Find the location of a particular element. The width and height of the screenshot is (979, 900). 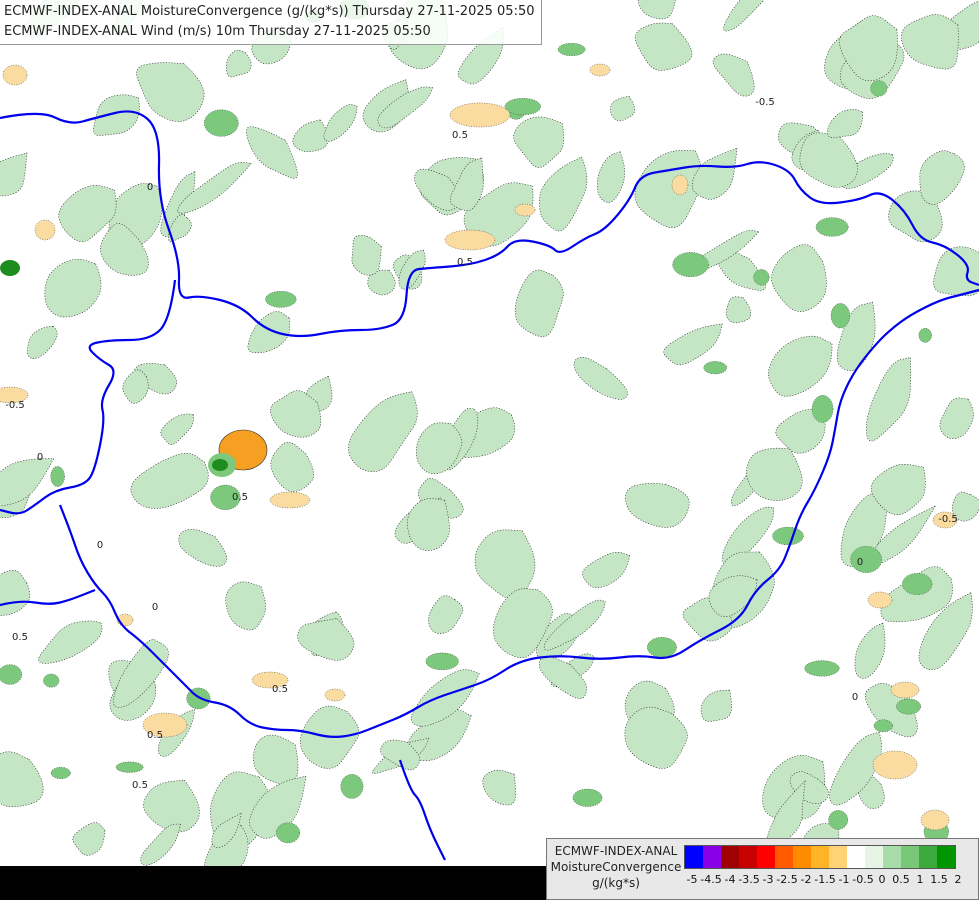

legend-tick-label: -4.5 is located at coordinates (711, 879).